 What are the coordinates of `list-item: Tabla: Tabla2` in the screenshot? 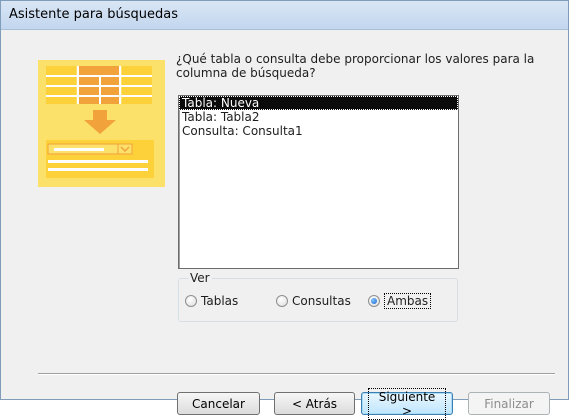 It's located at (318, 117).